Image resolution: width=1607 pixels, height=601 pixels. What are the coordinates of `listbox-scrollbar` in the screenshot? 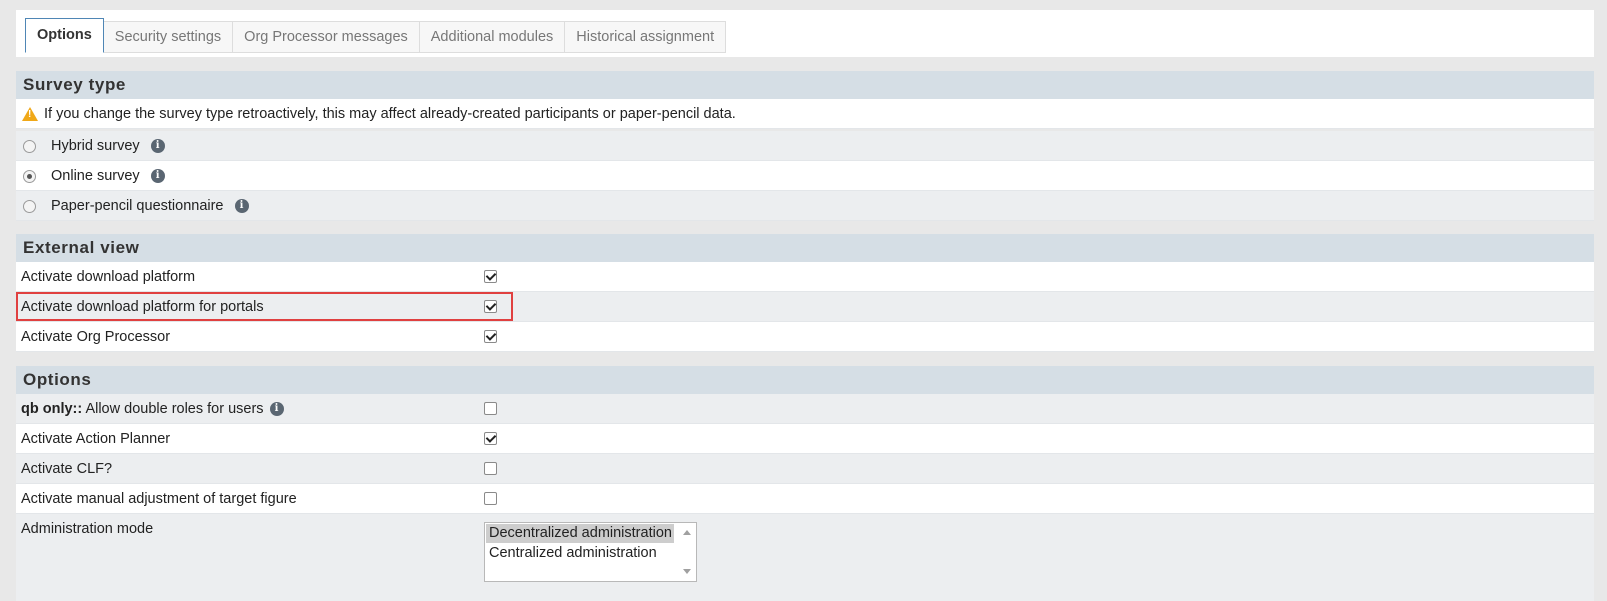 It's located at (687, 552).